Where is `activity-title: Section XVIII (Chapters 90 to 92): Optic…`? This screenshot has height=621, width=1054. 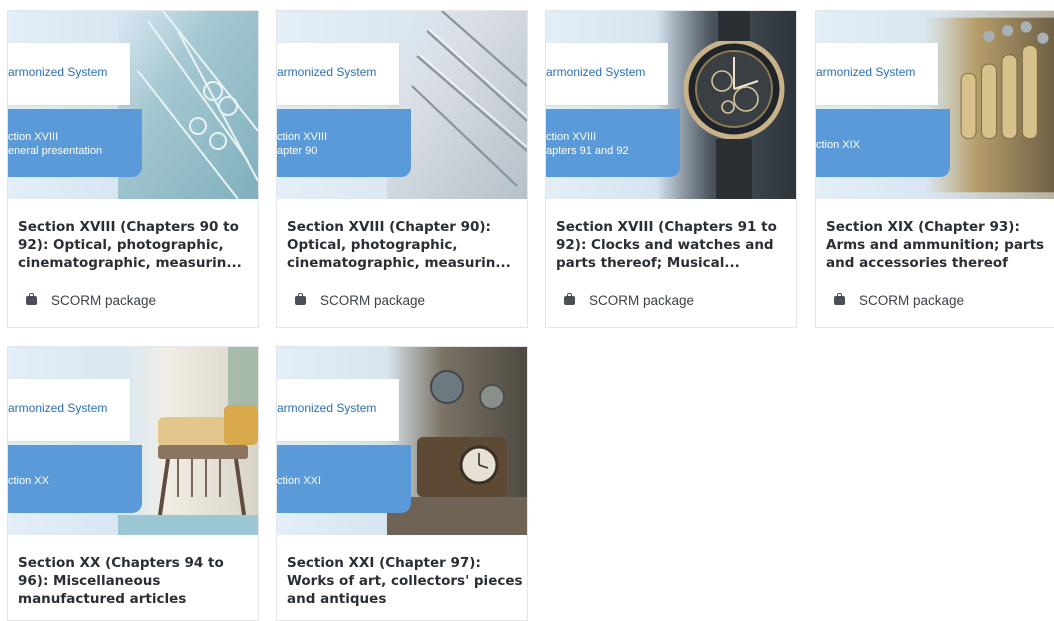 activity-title: Section XVIII (Chapters 90 to 92): Optic… is located at coordinates (136, 245).